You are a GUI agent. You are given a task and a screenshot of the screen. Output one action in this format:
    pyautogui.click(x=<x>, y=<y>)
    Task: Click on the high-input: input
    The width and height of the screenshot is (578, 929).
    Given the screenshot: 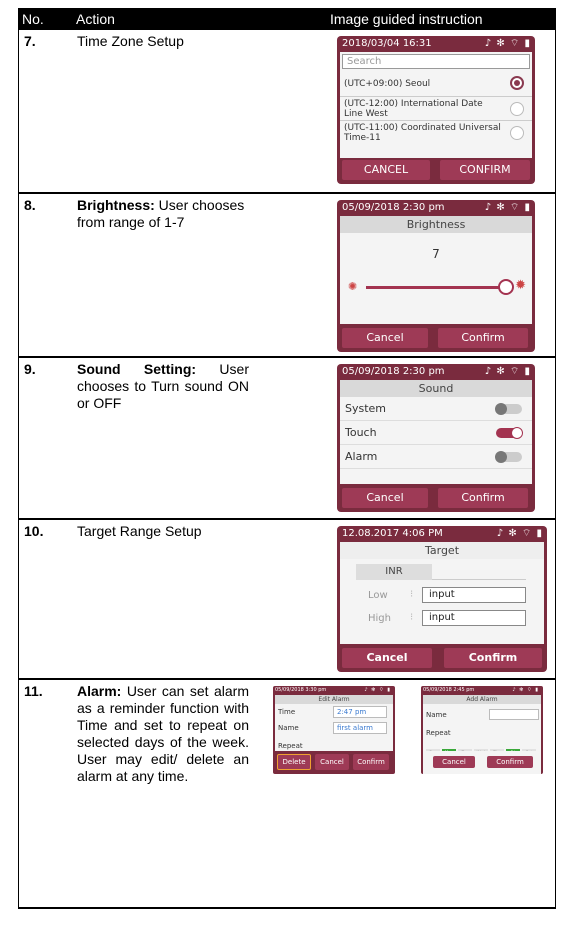 What is the action you would take?
    pyautogui.click(x=474, y=618)
    